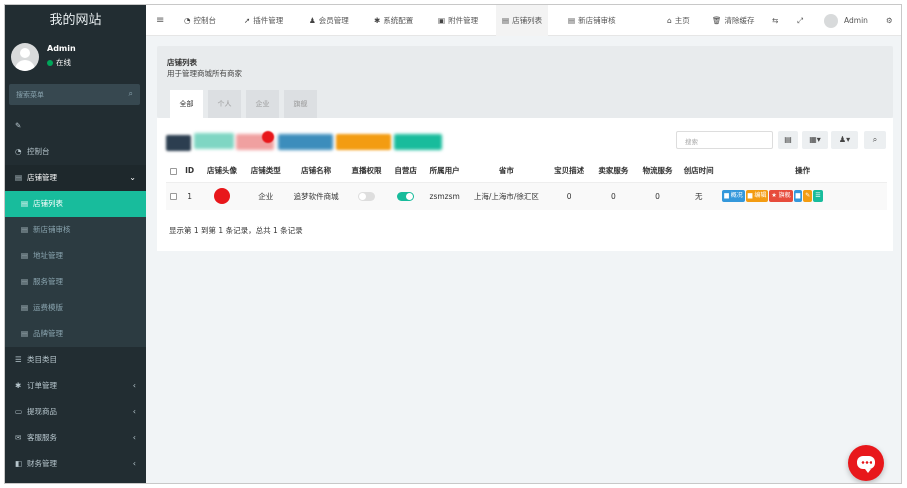 This screenshot has width=907, height=488. Describe the element at coordinates (592, 20) in the screenshot. I see `tab-new-shop-review: ▤ 新店铺审核` at that location.